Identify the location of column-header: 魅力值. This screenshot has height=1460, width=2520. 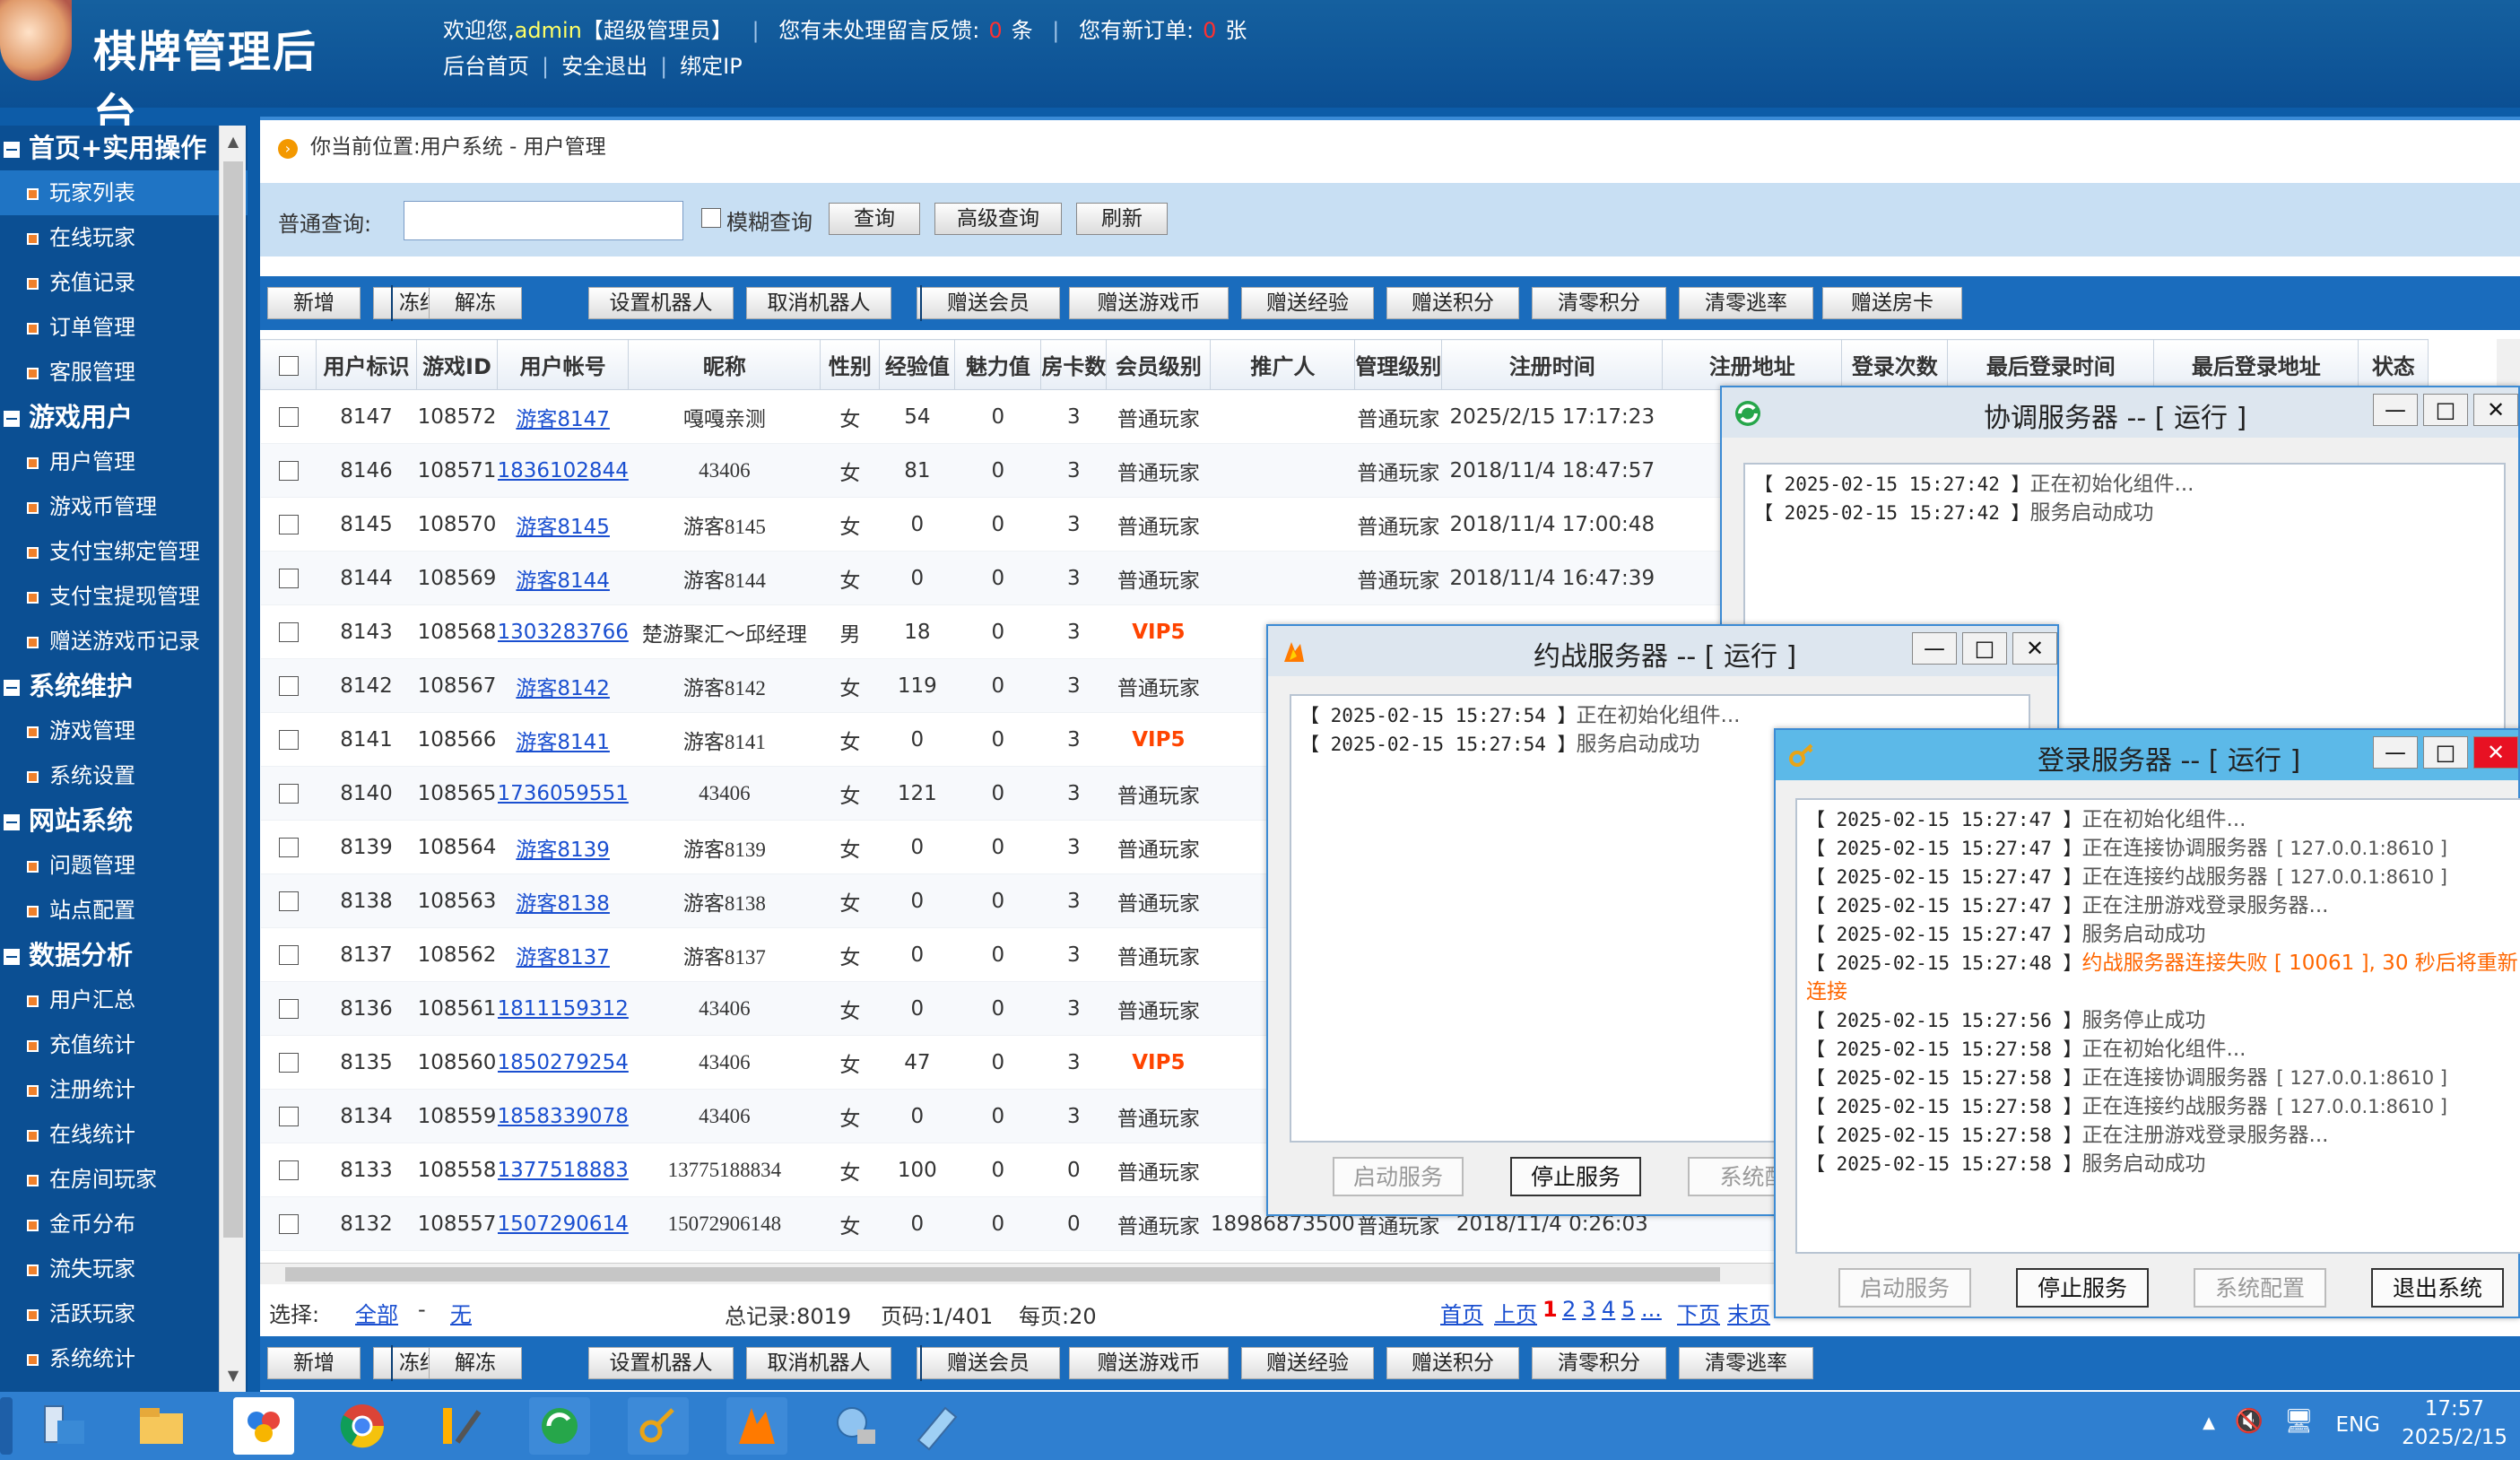
(998, 364).